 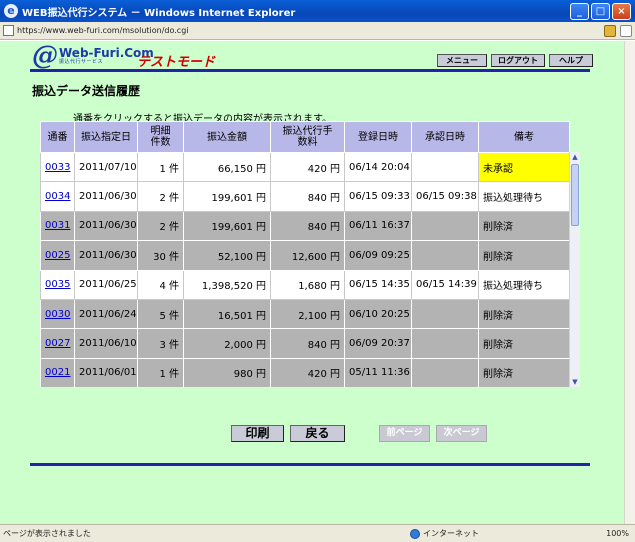 What do you see at coordinates (106, 167) in the screenshot?
I see `cell-date: 2011/07/10` at bounding box center [106, 167].